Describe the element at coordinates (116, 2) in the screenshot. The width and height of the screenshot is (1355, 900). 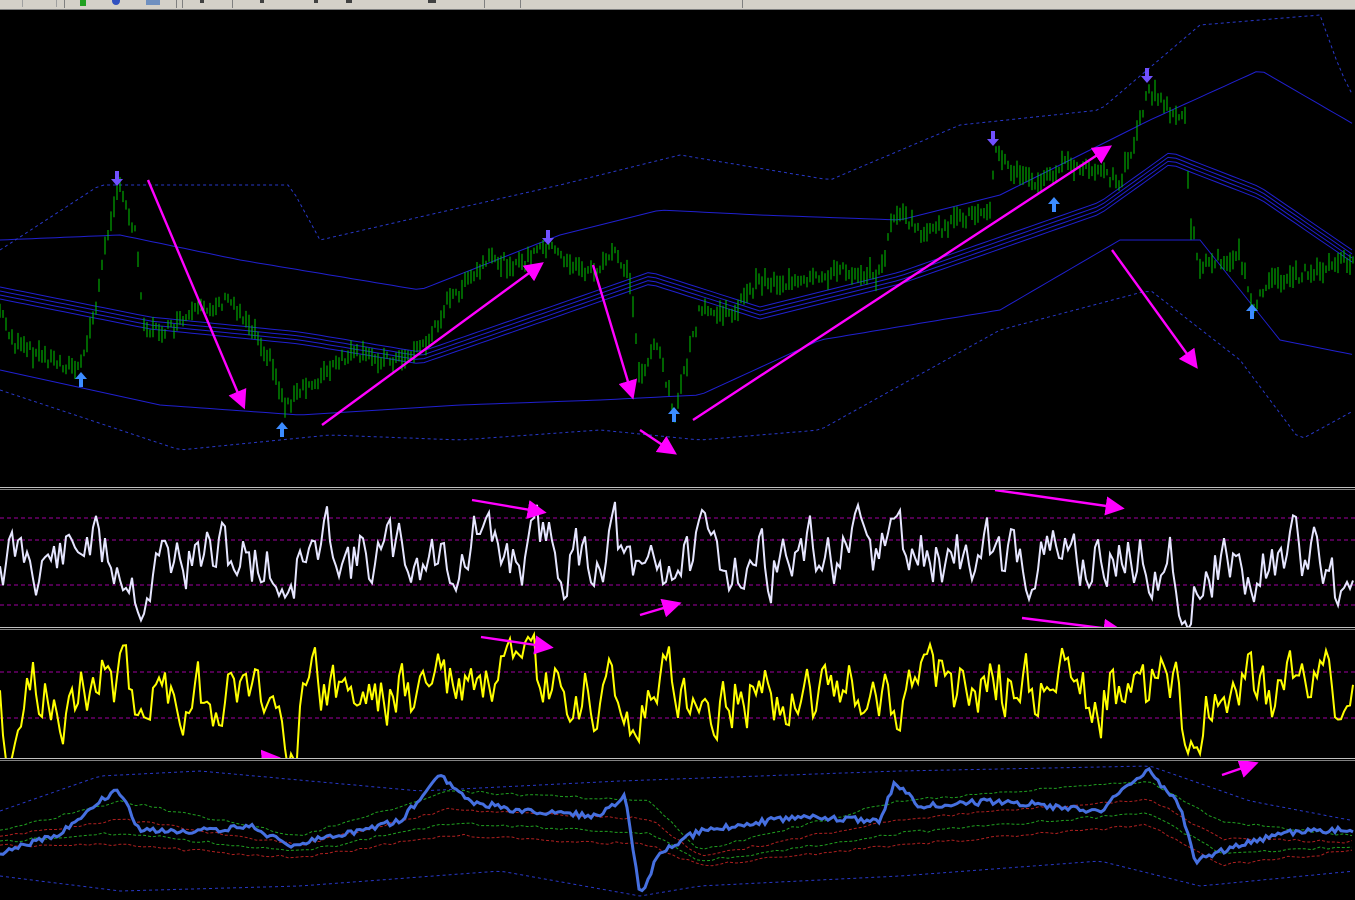
I see `period-icon` at that location.